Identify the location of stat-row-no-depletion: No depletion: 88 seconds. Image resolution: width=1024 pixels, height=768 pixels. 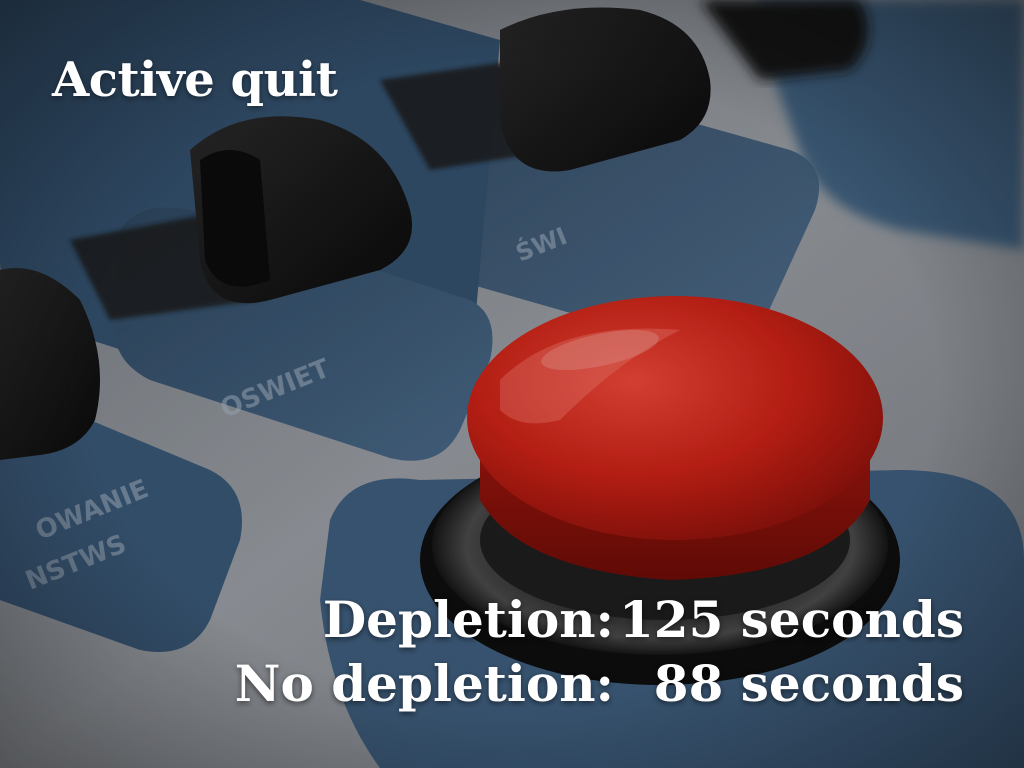
(599, 684).